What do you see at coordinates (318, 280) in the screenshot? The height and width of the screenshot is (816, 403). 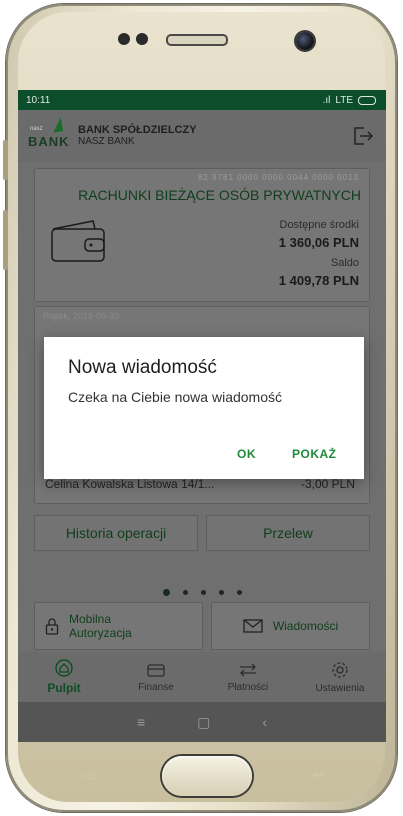 I see `balance-value: 1 409,78 PLN` at bounding box center [318, 280].